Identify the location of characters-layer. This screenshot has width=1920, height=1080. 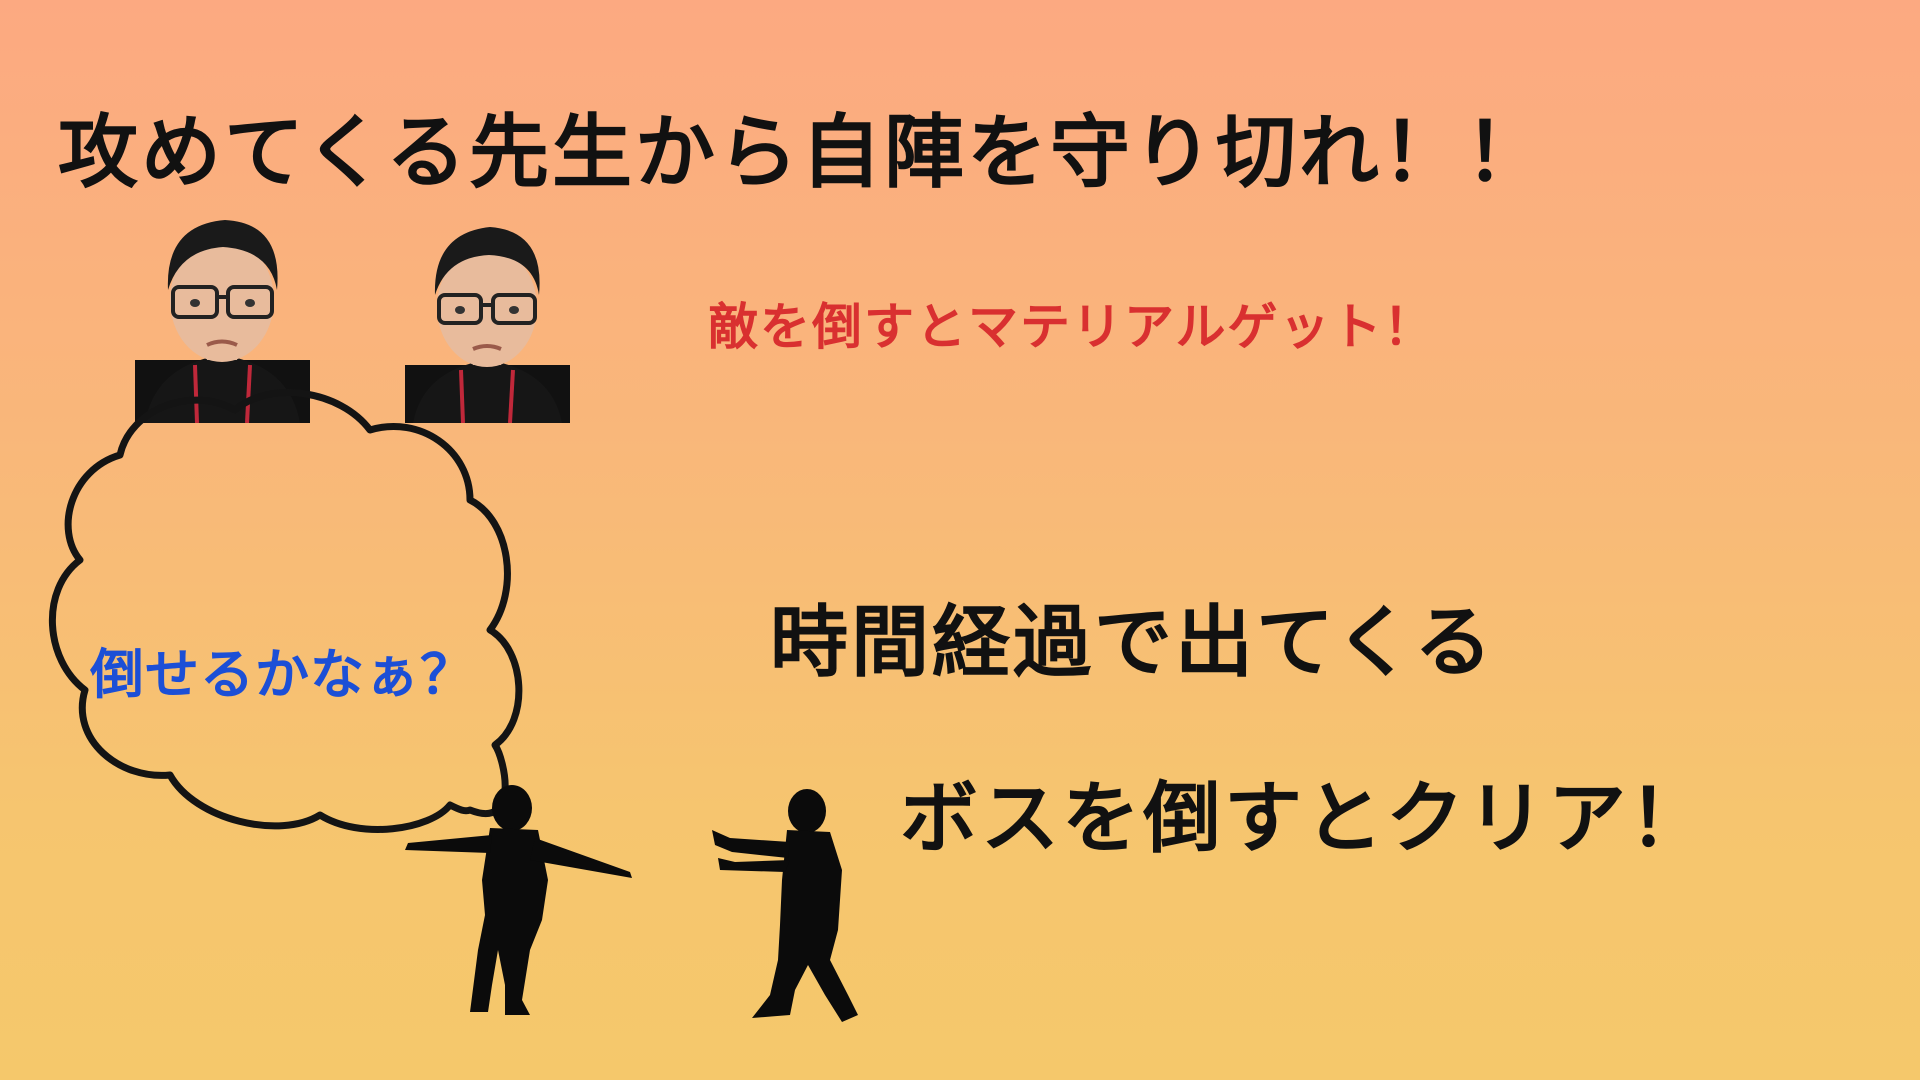
(631, 903).